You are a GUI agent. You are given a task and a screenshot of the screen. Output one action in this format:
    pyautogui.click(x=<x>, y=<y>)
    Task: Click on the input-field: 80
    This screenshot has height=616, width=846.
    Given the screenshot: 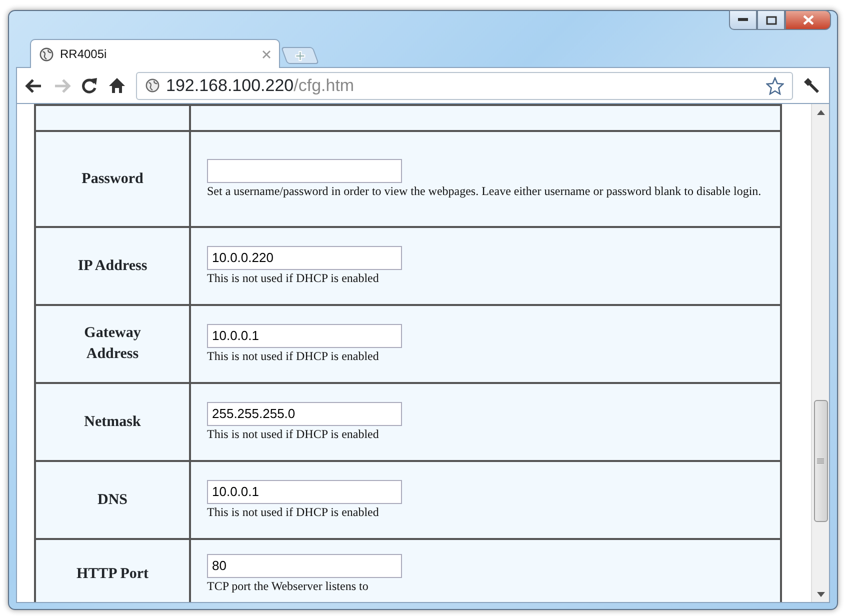 What is the action you would take?
    pyautogui.click(x=304, y=566)
    